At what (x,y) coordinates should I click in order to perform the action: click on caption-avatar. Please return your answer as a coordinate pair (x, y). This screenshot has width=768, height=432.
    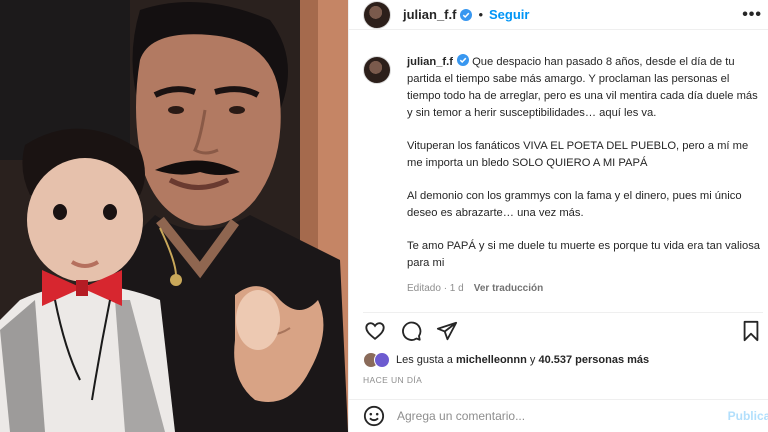
    Looking at the image, I should click on (377, 70).